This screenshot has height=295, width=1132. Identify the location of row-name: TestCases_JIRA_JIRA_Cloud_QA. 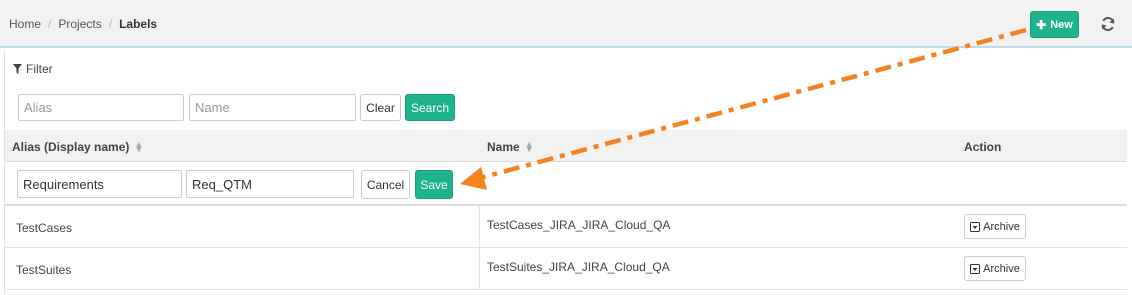
(579, 225).